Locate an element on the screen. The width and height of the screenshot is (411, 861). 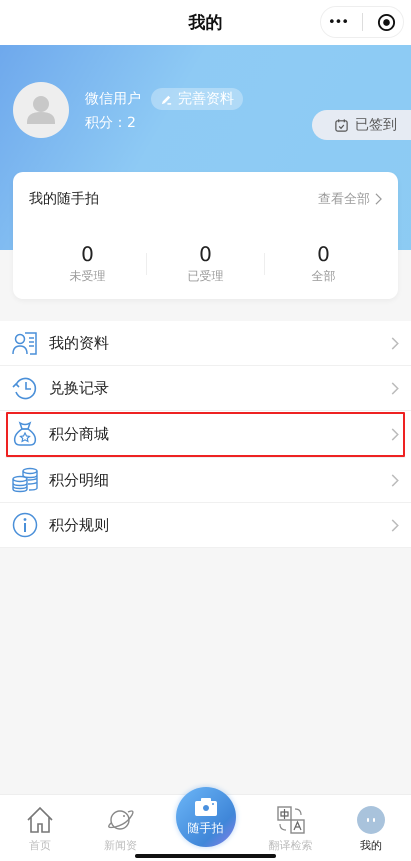
tab-item: 我的 is located at coordinates (370, 828).